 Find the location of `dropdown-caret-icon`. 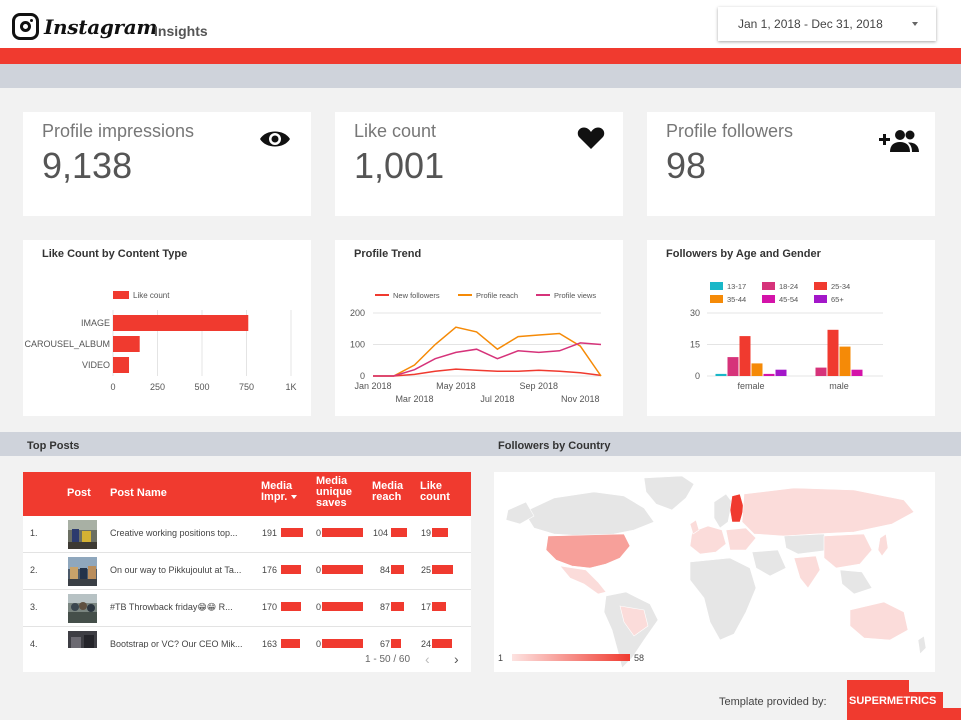

dropdown-caret-icon is located at coordinates (915, 24).